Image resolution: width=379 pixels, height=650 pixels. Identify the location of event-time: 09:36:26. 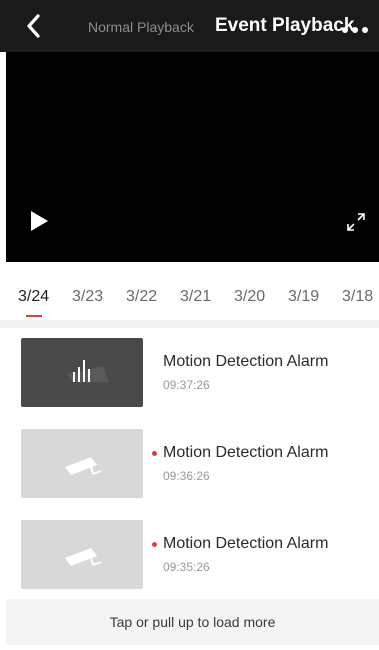
(186, 476).